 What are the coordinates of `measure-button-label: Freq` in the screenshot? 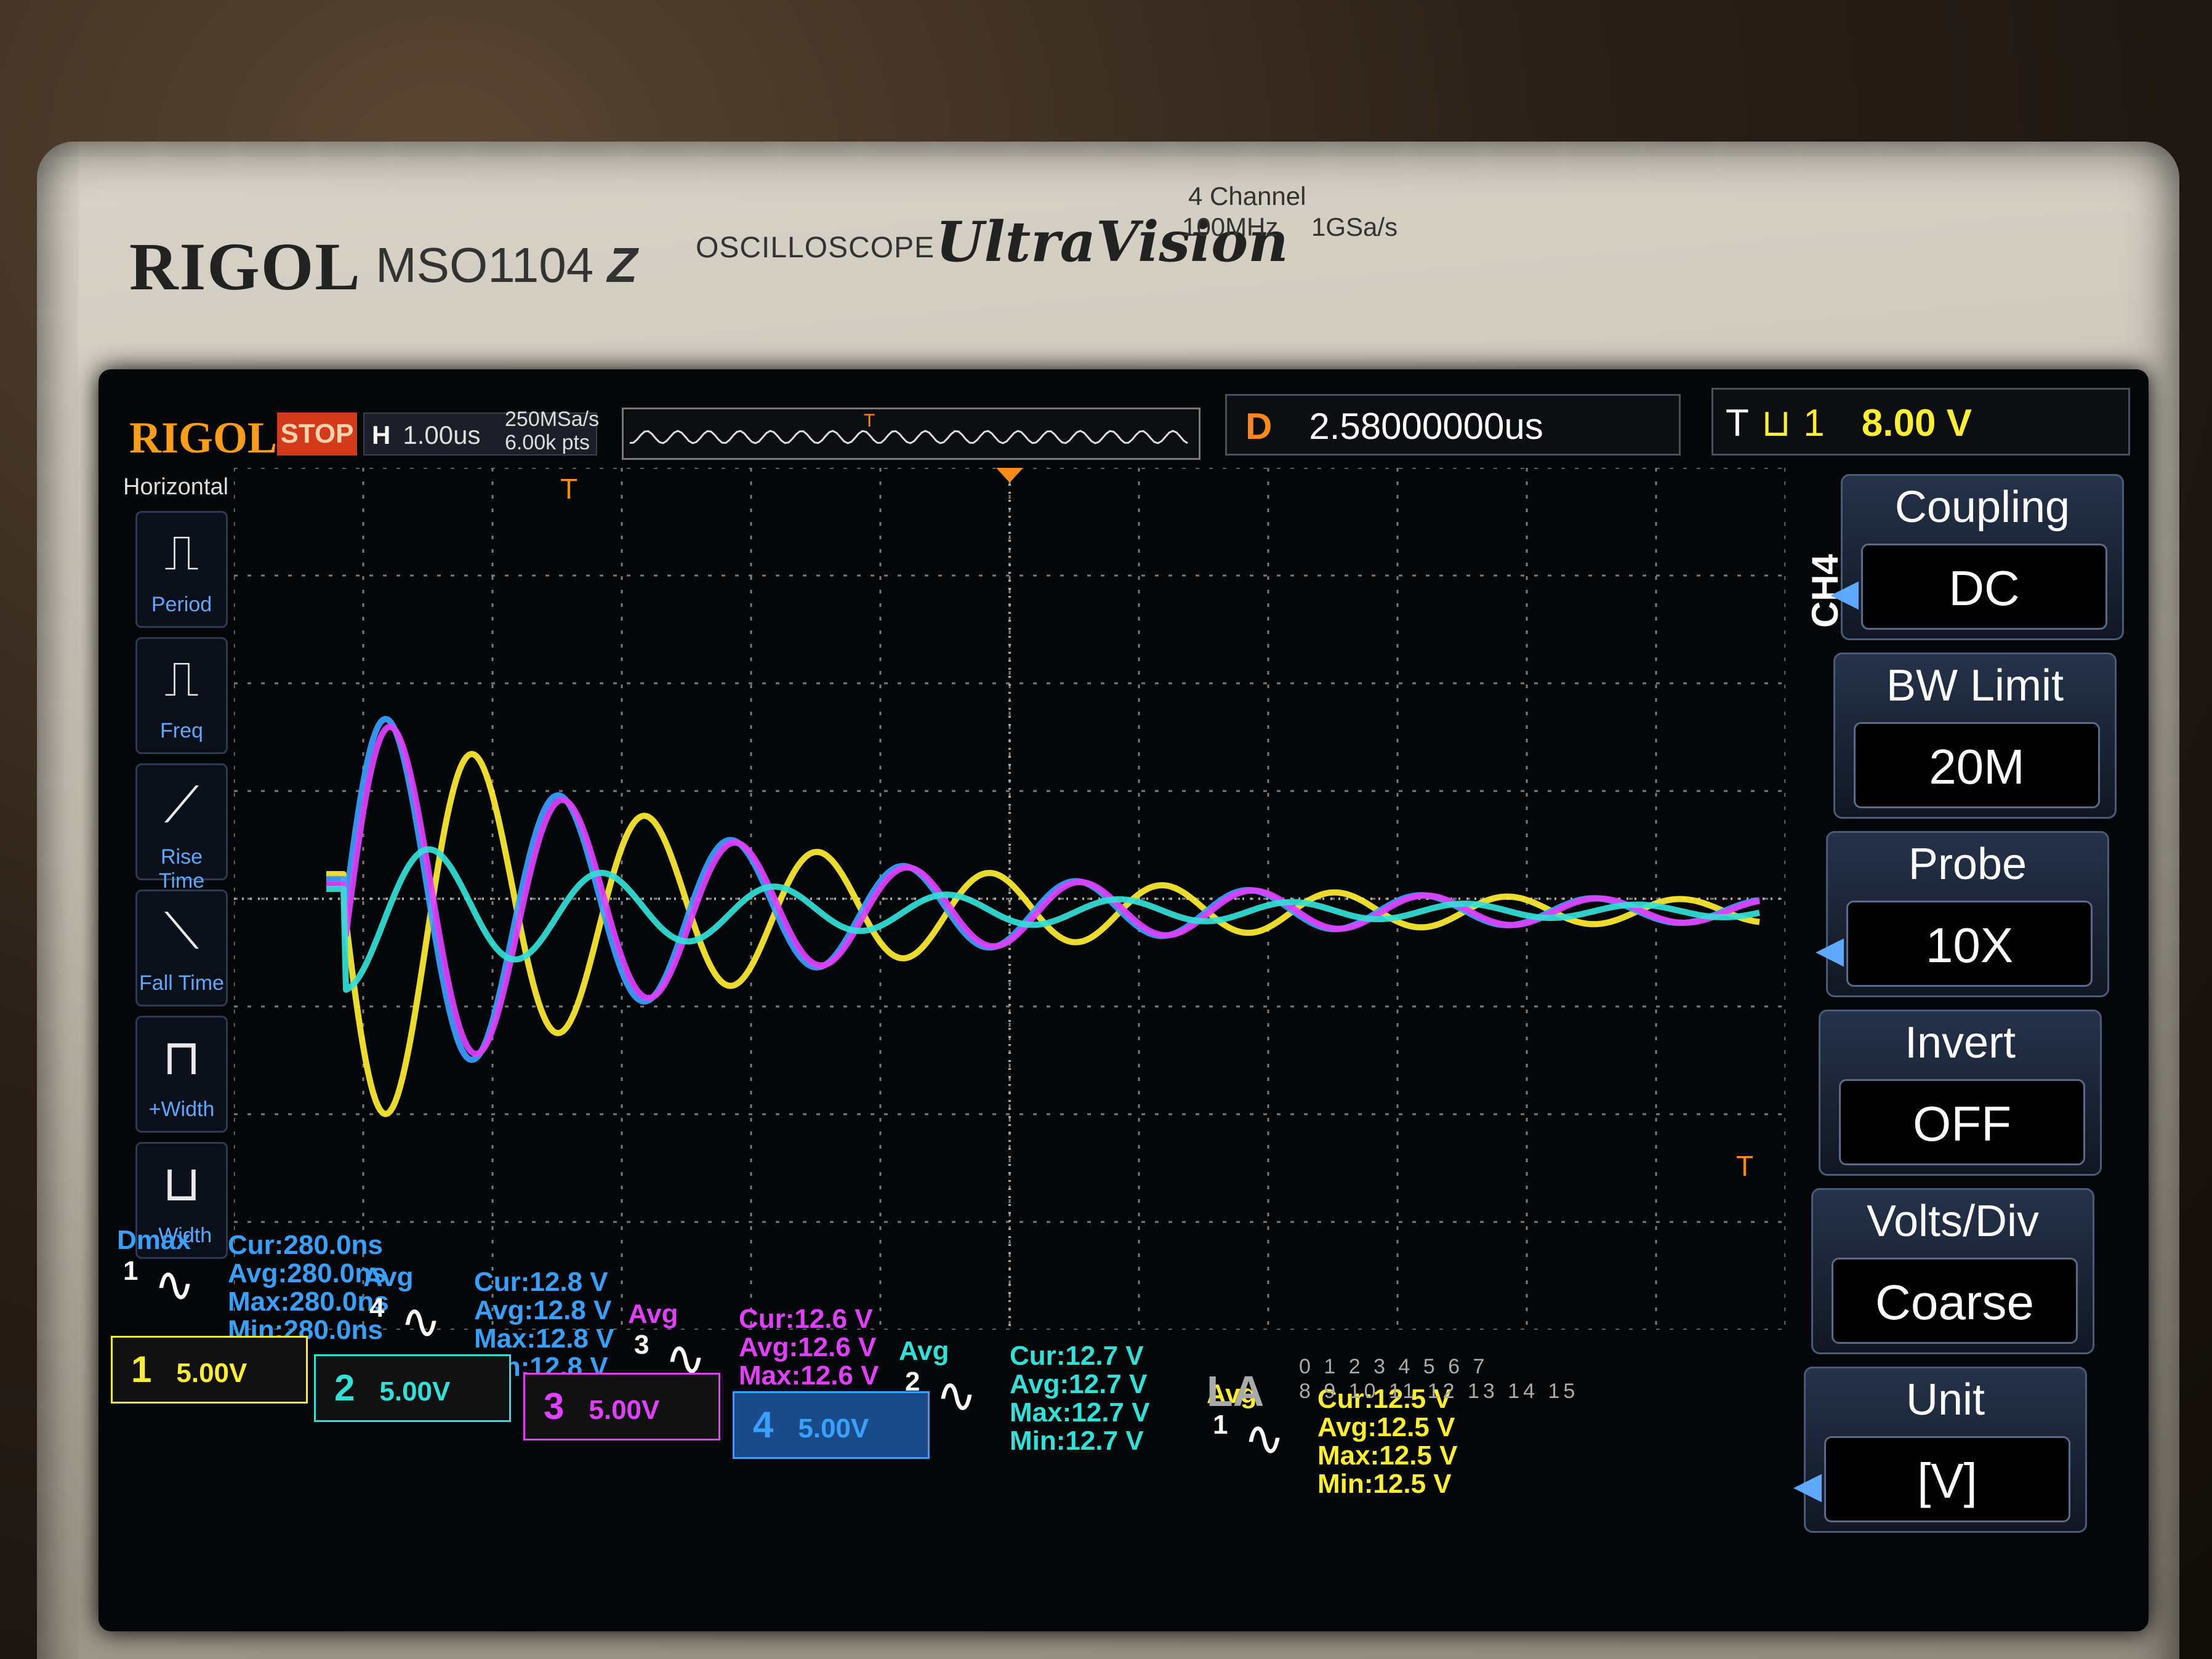 It's located at (181, 730).